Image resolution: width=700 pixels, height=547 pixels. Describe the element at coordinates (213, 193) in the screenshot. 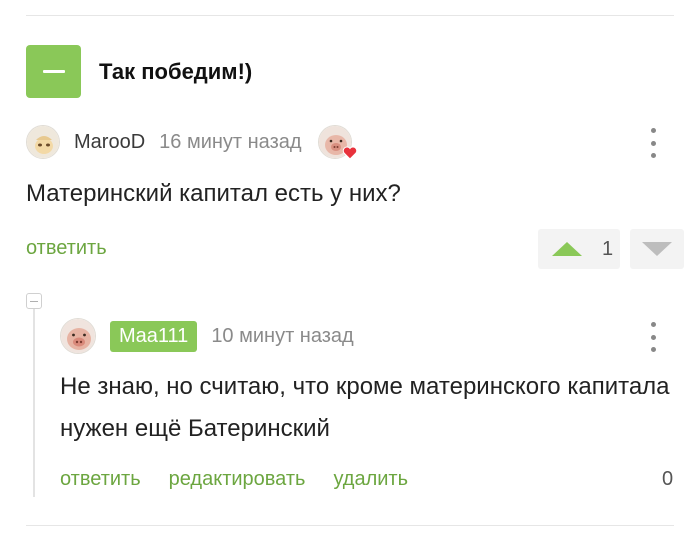

I see `comment-text: Материнский капитал есть у них?` at that location.